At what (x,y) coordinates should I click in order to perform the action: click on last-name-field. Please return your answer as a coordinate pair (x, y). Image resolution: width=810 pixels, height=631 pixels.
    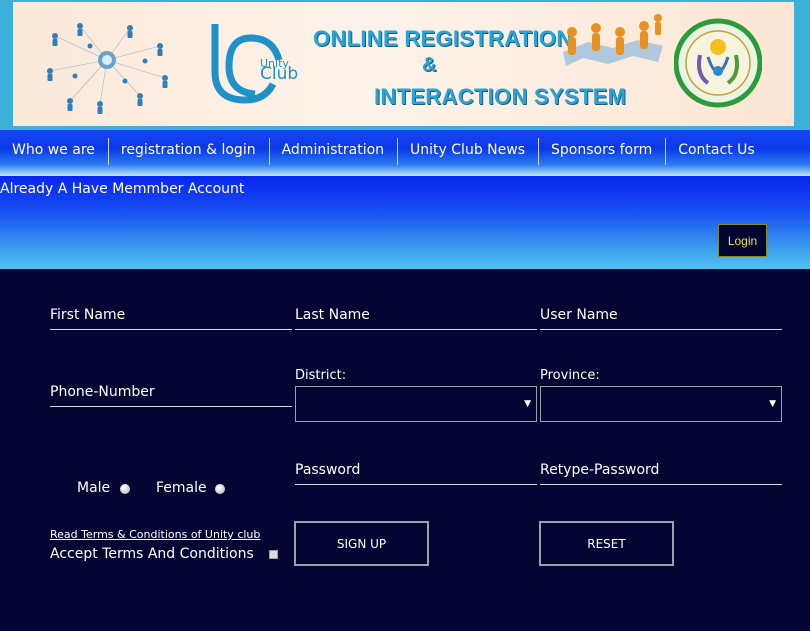
    Looking at the image, I should click on (416, 315).